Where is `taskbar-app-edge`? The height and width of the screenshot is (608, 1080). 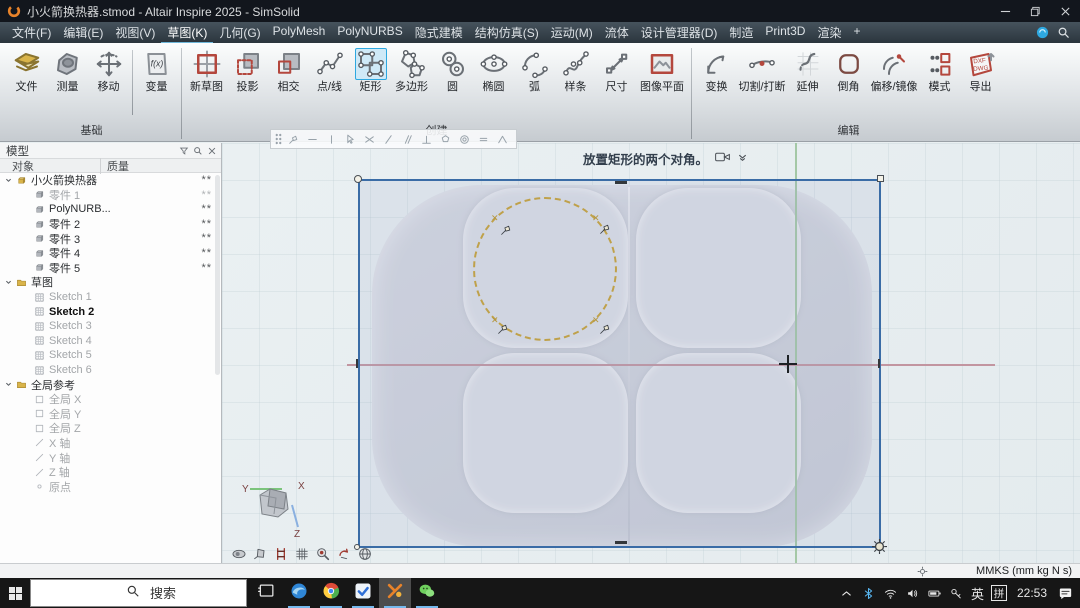 taskbar-app-edge is located at coordinates (299, 593).